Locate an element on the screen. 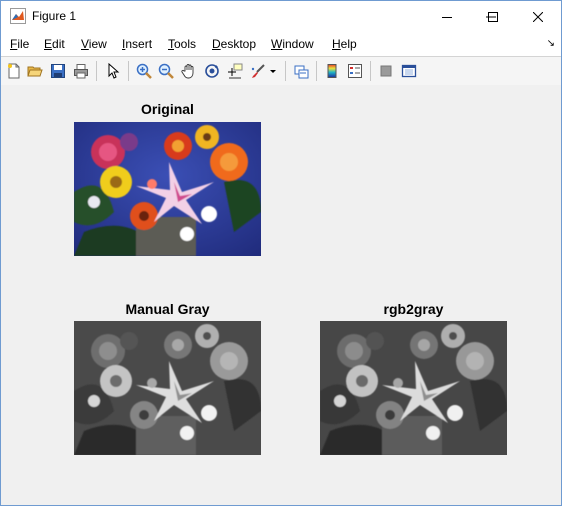 This screenshot has width=562, height=506. chevron-down-icon is located at coordinates (273, 71).